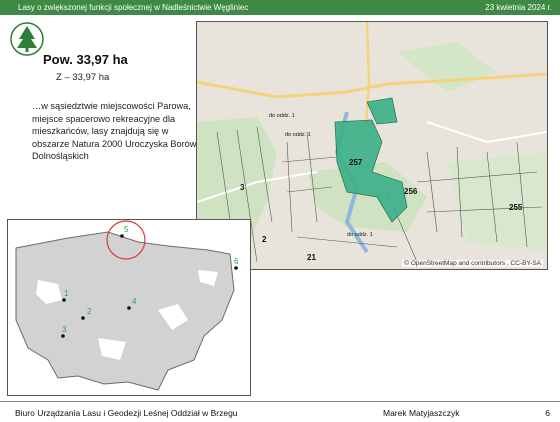 The width and height of the screenshot is (560, 422). What do you see at coordinates (411, 191) in the screenshot?
I see `compartment-256: 256` at bounding box center [411, 191].